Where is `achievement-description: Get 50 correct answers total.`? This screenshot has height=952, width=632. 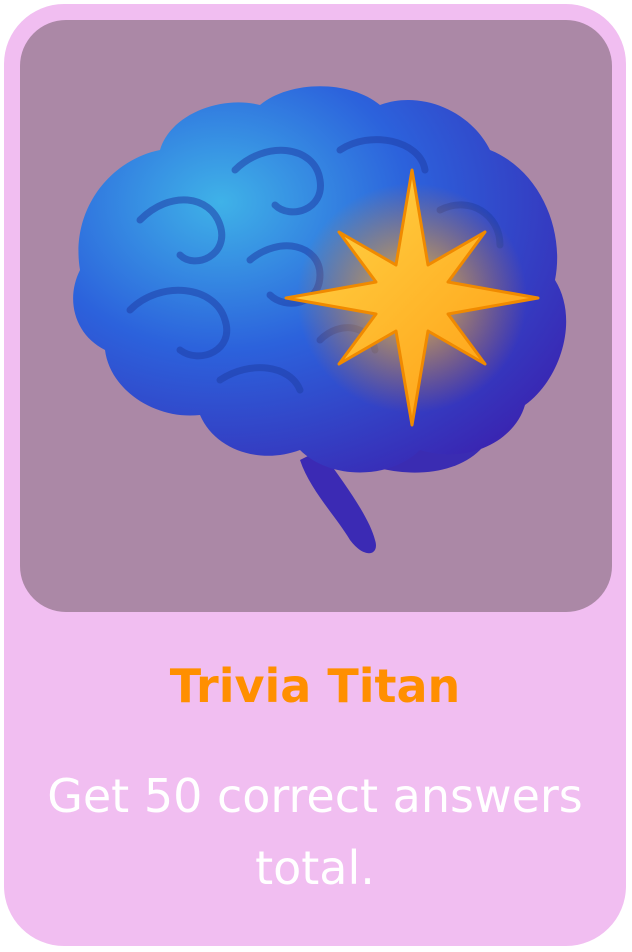 achievement-description: Get 50 correct answers total. is located at coordinates (315, 832).